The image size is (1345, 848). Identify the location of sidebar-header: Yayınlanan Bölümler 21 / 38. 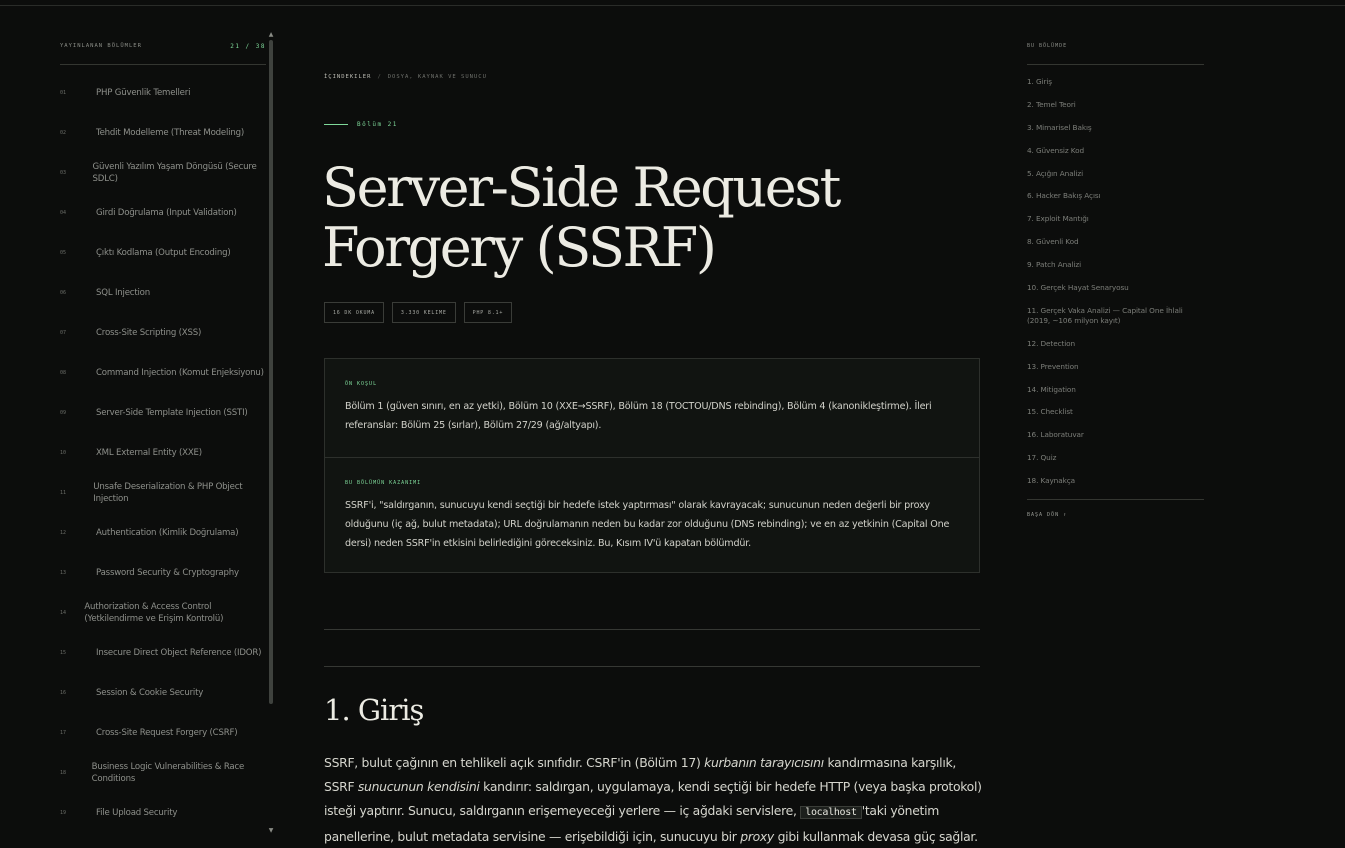
(163, 46).